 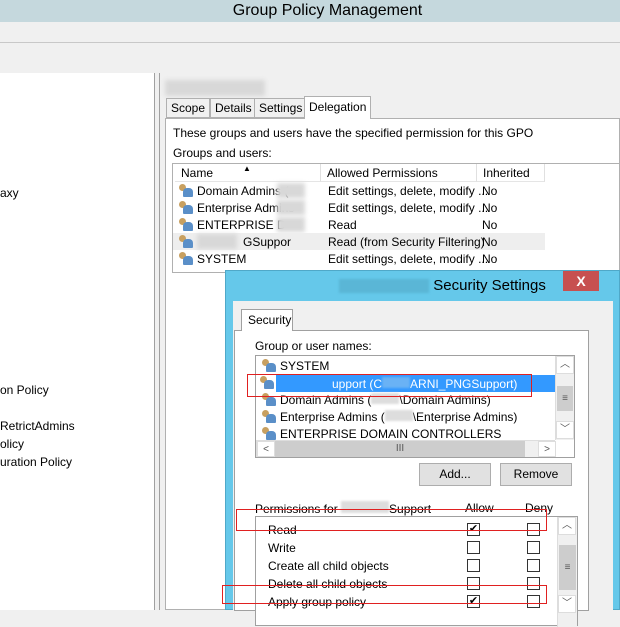 I want to click on permission-name: Write, so click(x=282, y=548).